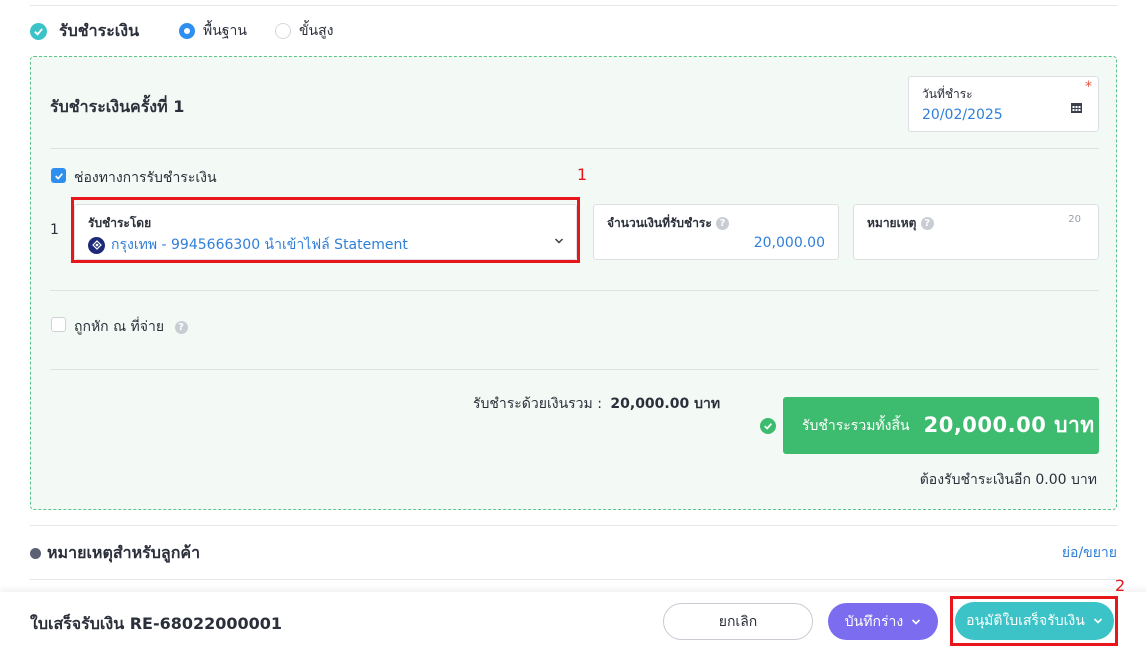 This screenshot has height=648, width=1147. What do you see at coordinates (1008, 480) in the screenshot?
I see `remaining-amount: ต้องรับชำระเงินอีก 0.00 บาท` at bounding box center [1008, 480].